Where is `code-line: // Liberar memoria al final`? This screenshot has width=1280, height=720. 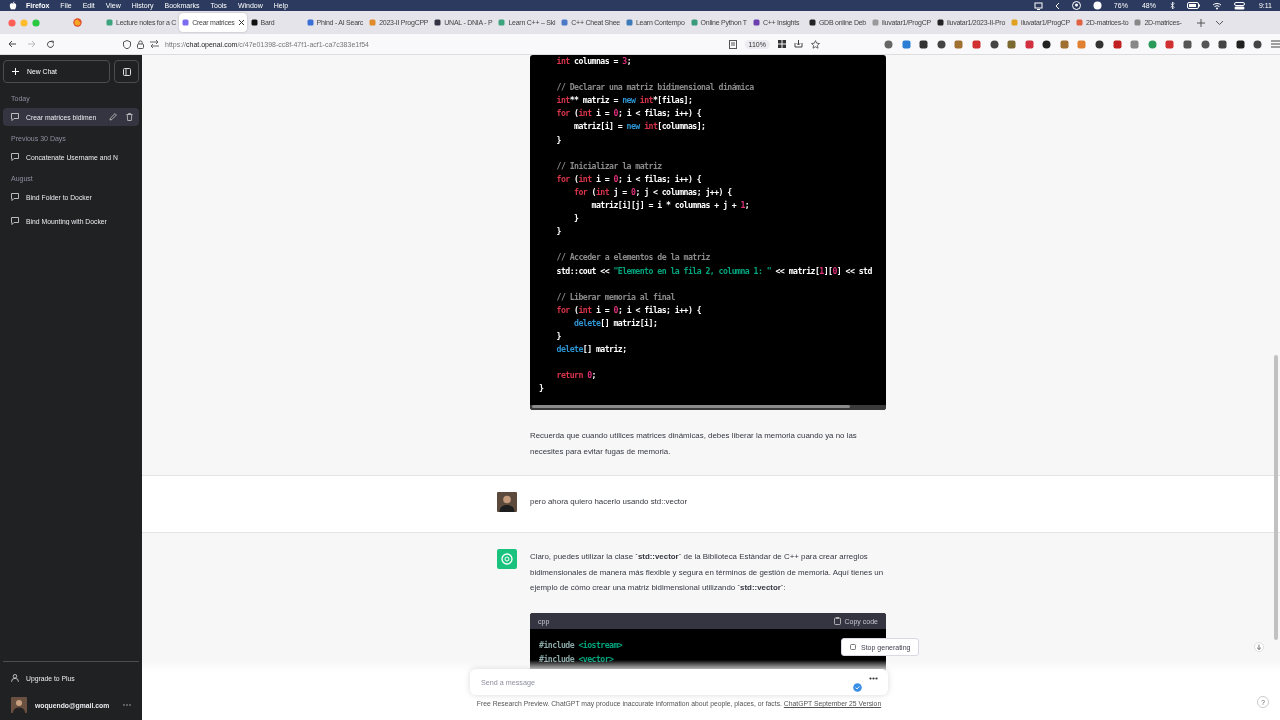
code-line: // Liberar memoria al final is located at coordinates (615, 297).